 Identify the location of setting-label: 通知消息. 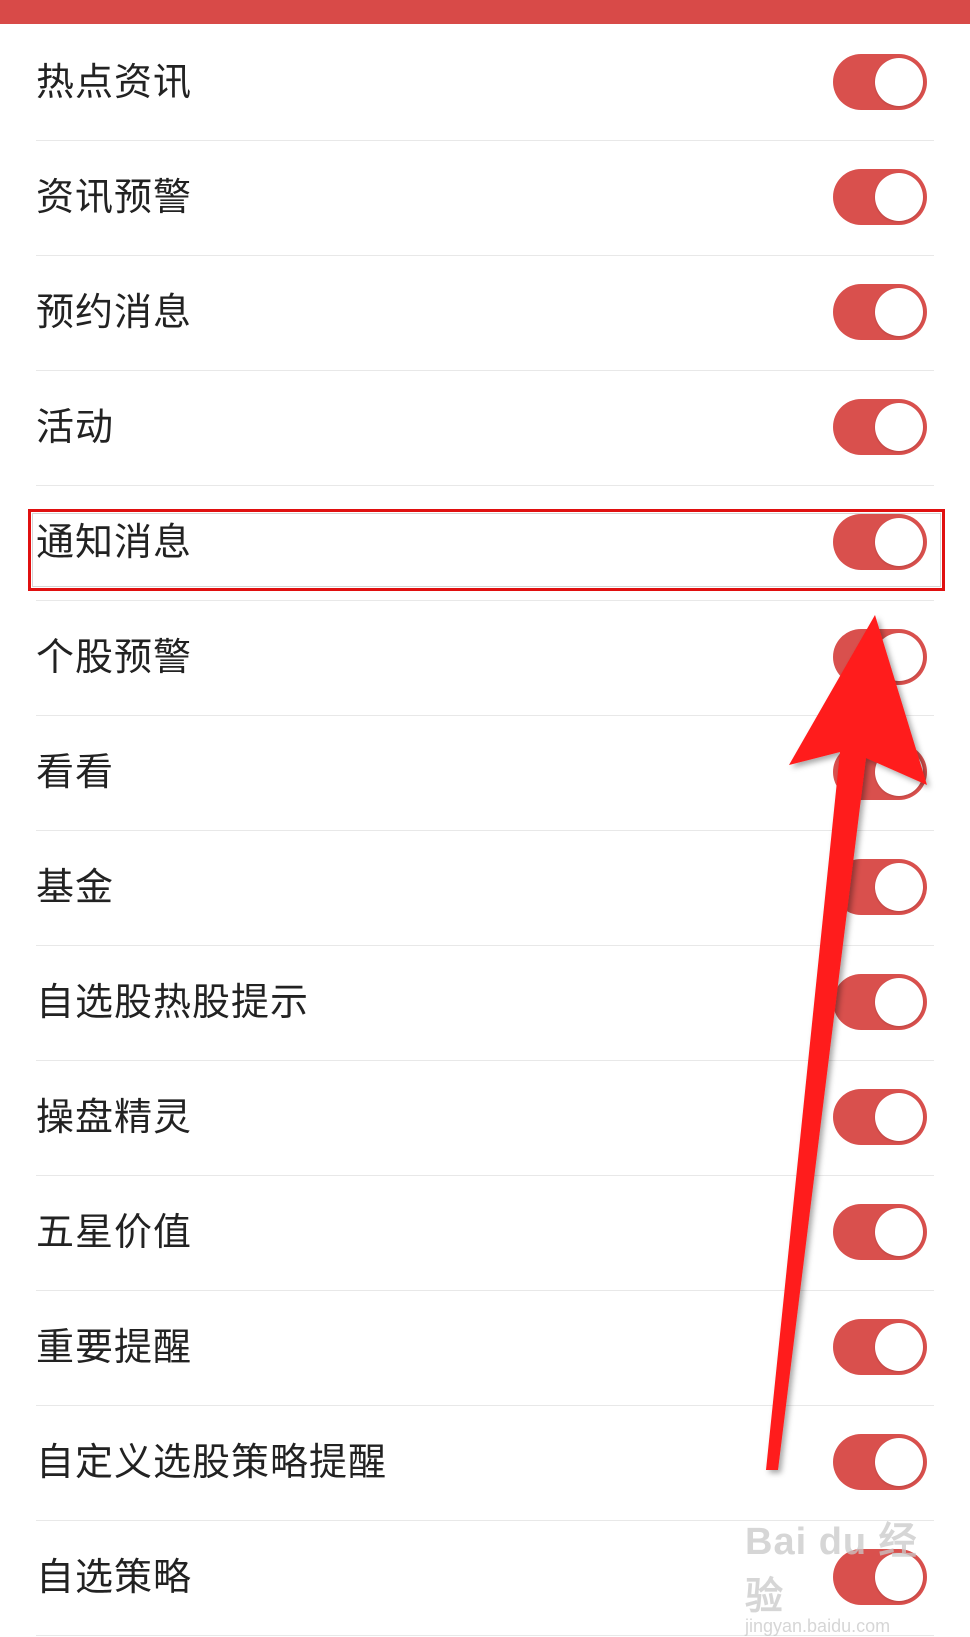
(114, 542).